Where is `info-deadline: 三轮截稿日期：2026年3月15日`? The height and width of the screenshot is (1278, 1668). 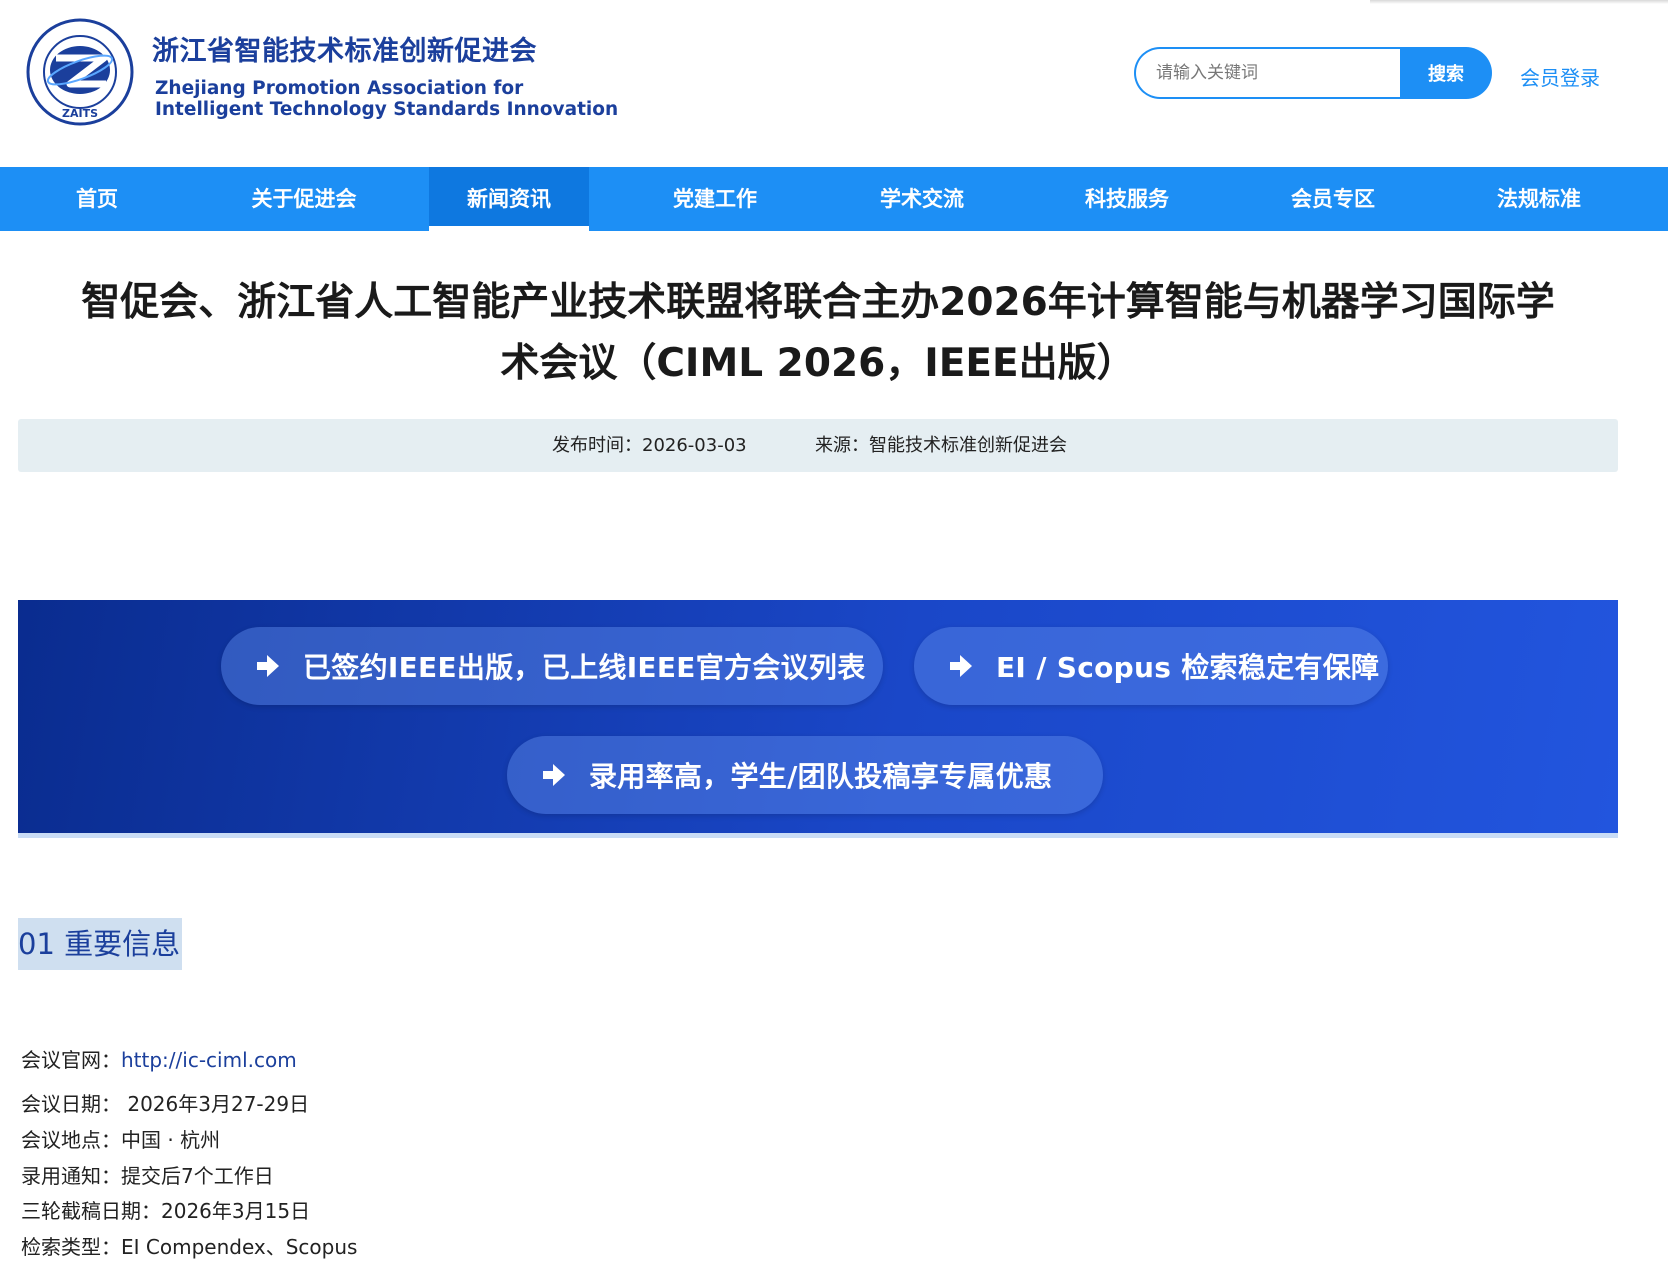
info-deadline: 三轮截稿日期：2026年3月15日 is located at coordinates (165, 1209).